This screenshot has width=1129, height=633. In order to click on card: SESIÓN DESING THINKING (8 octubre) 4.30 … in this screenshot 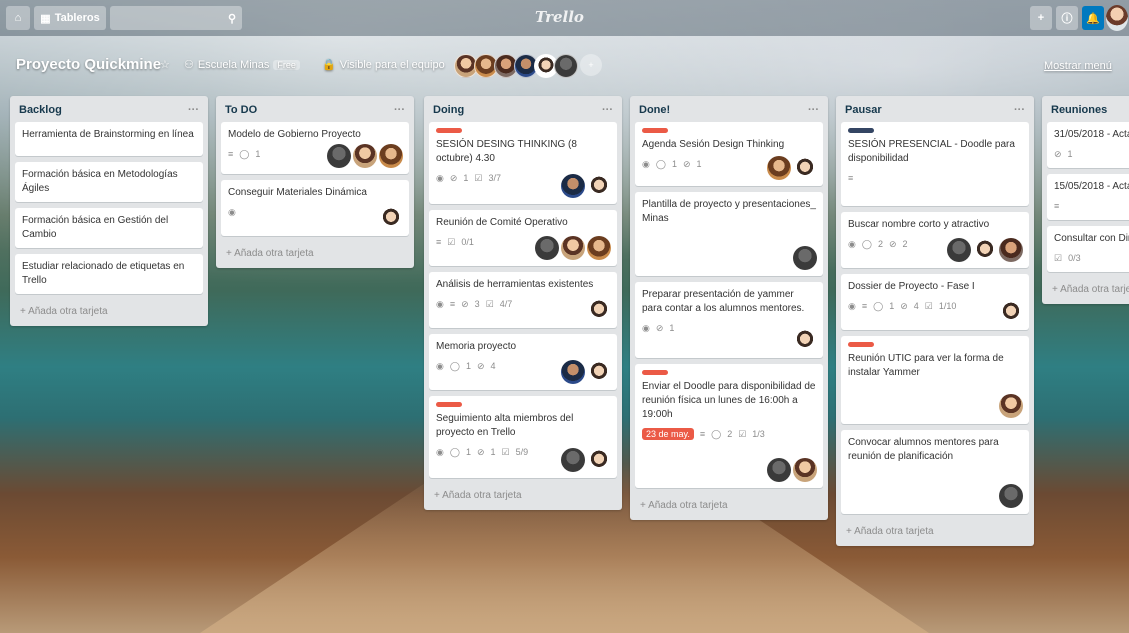, I will do `click(523, 163)`.